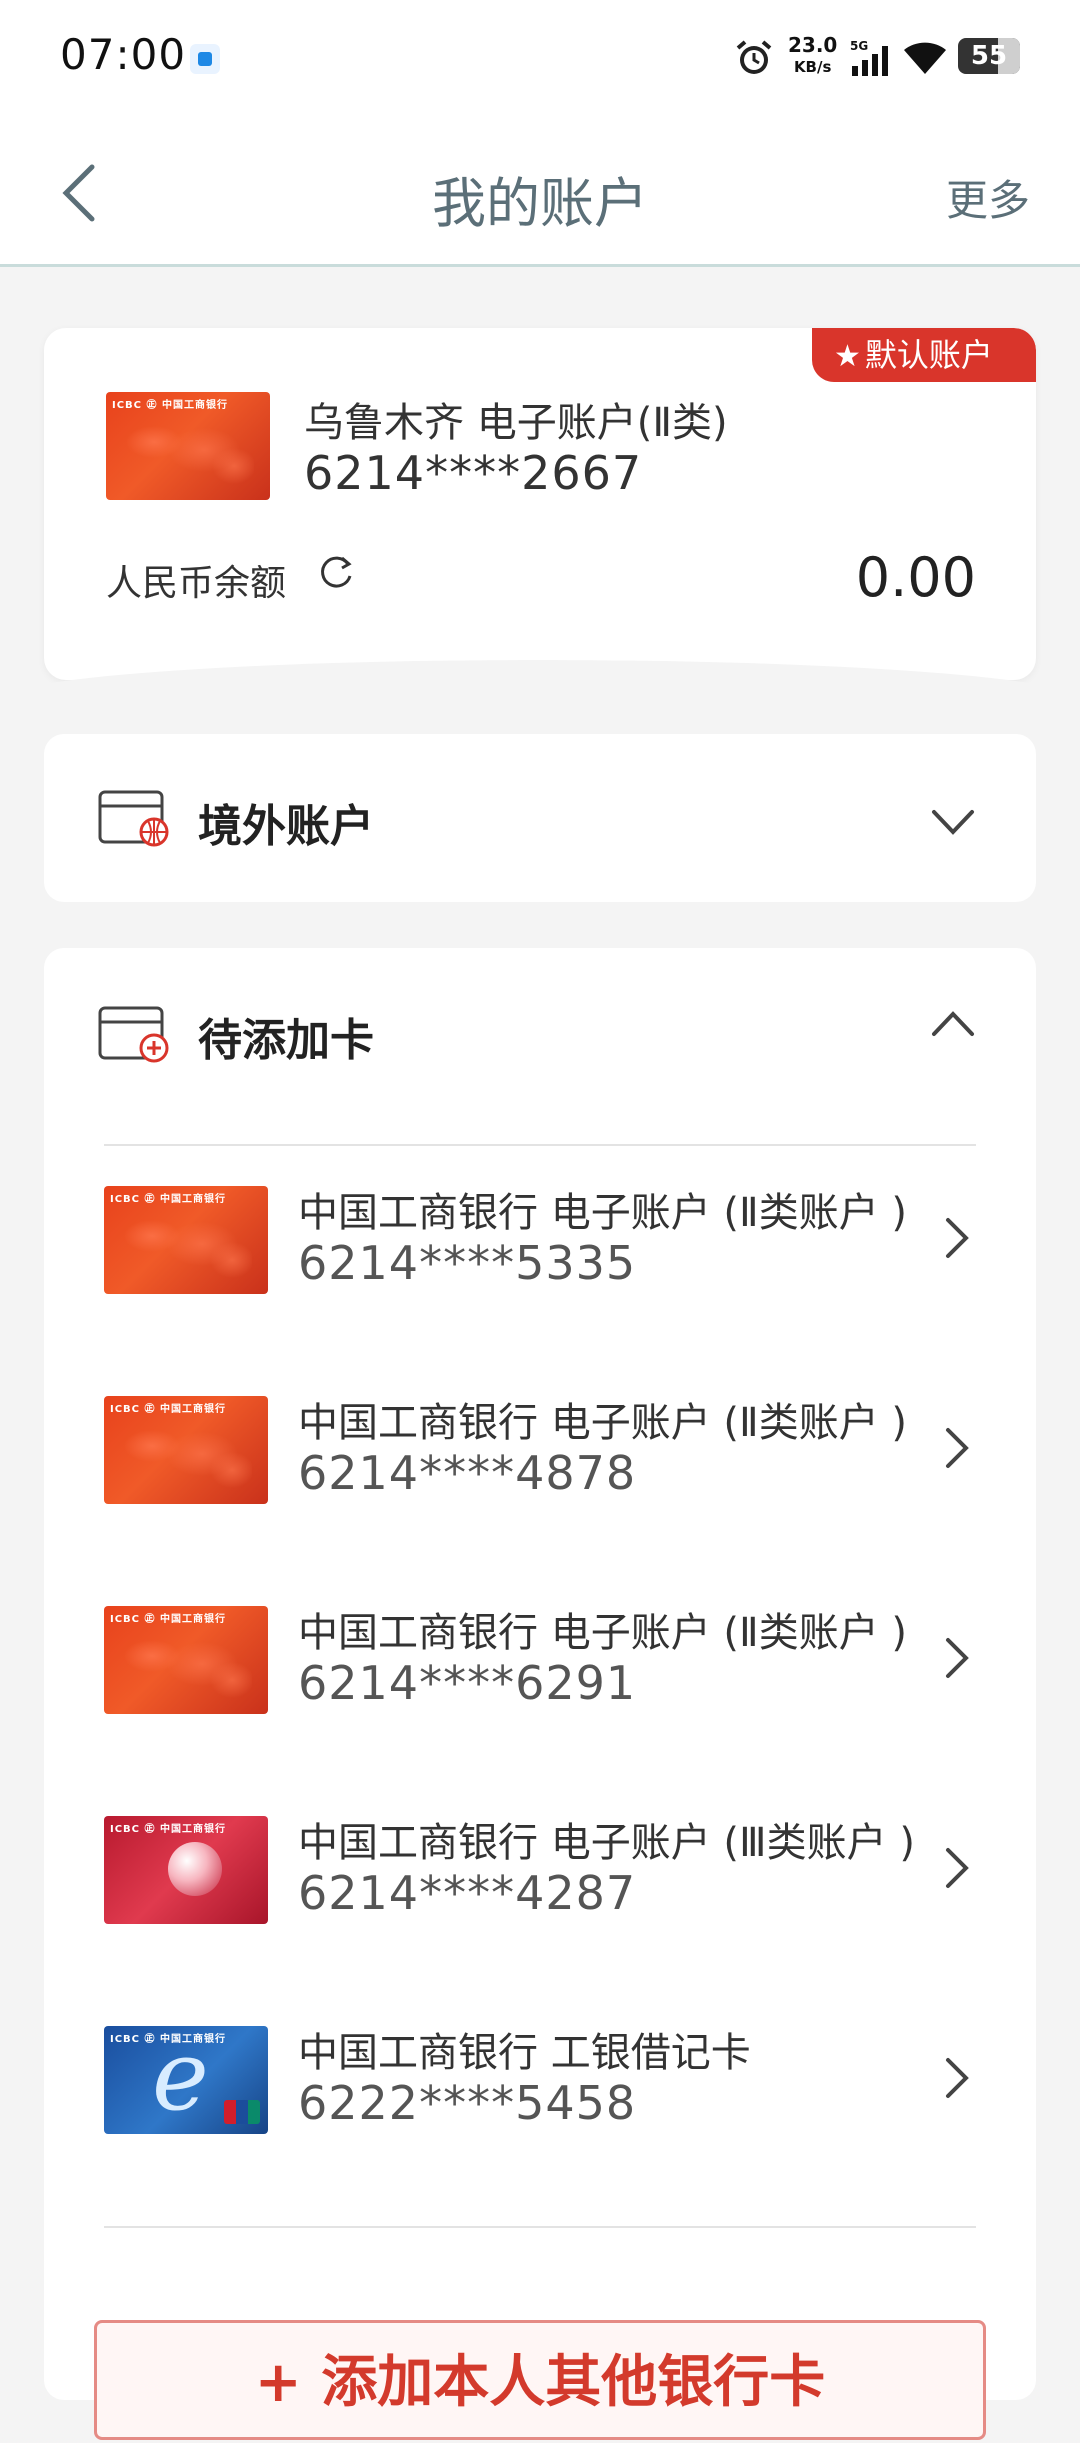 The image size is (1080, 2443). What do you see at coordinates (869, 57) in the screenshot?
I see `signal-icon: 5G` at bounding box center [869, 57].